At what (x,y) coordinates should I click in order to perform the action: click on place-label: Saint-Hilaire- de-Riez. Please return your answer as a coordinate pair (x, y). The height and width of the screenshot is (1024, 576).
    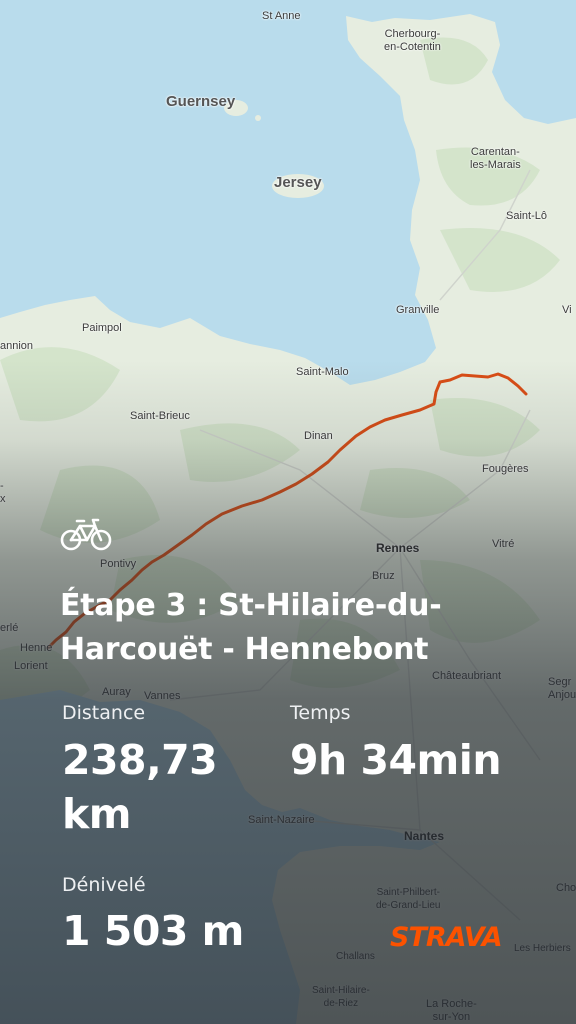
    Looking at the image, I should click on (341, 997).